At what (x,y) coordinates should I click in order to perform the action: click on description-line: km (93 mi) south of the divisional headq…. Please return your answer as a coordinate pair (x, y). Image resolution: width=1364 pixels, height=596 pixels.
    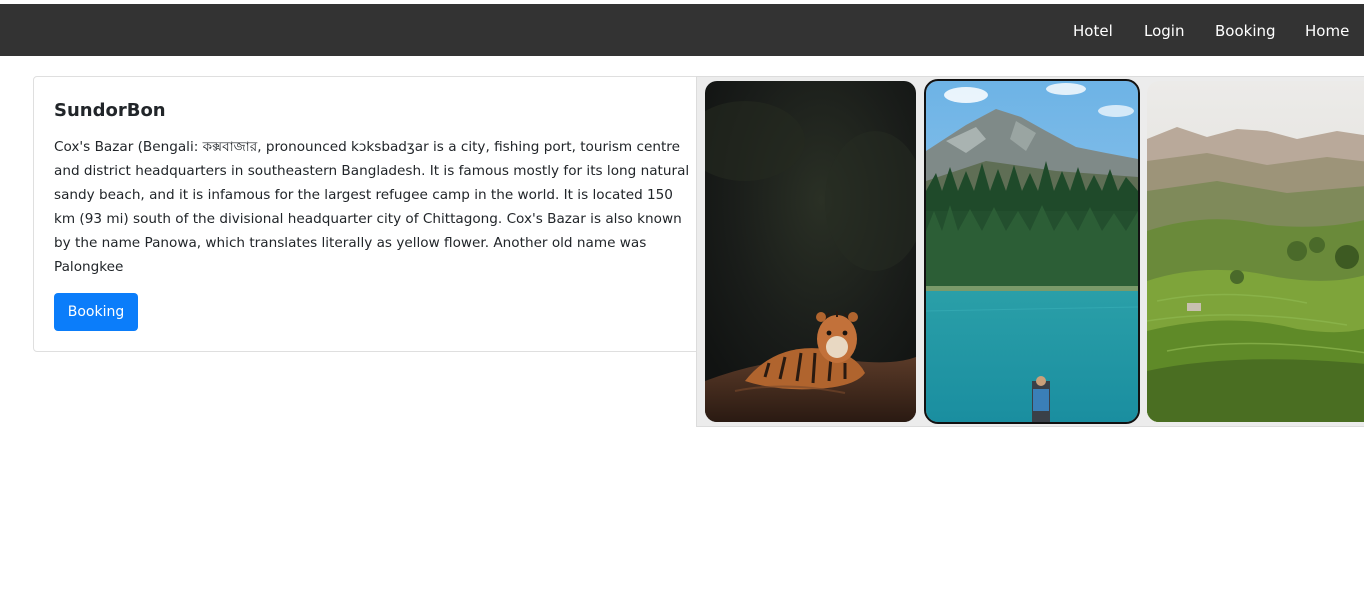
    Looking at the image, I should click on (368, 219).